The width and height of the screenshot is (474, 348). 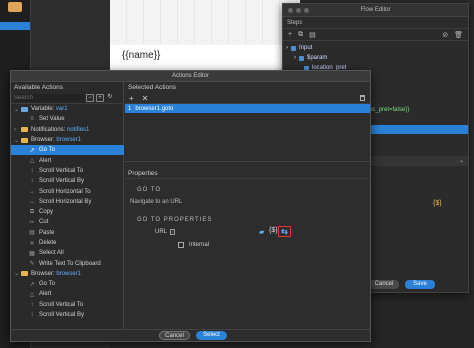 I want to click on action-icon: ↔, so click(x=32, y=201).